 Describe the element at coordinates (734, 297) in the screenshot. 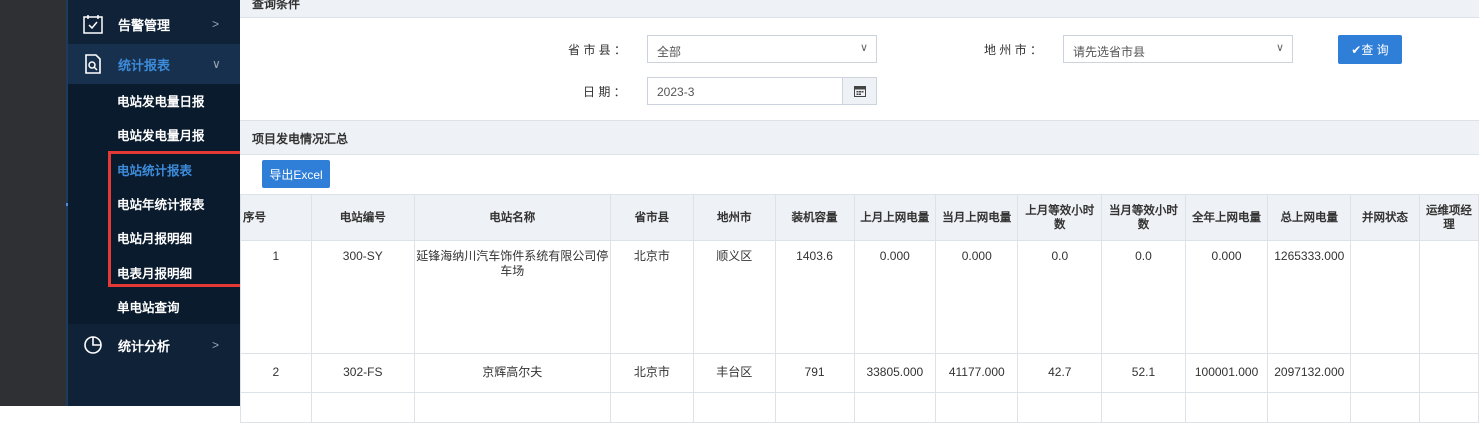

I see `table-cell: 顺义区` at that location.